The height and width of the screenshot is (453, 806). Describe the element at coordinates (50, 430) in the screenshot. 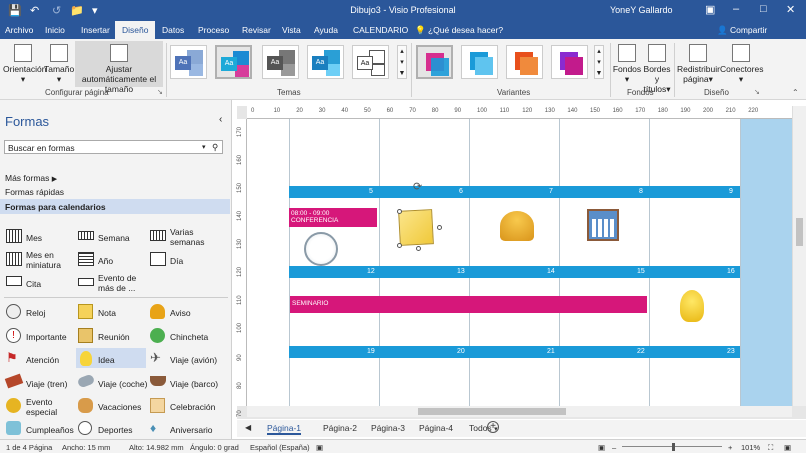

I see `shape-cumpleanos: Cumpleaños` at that location.